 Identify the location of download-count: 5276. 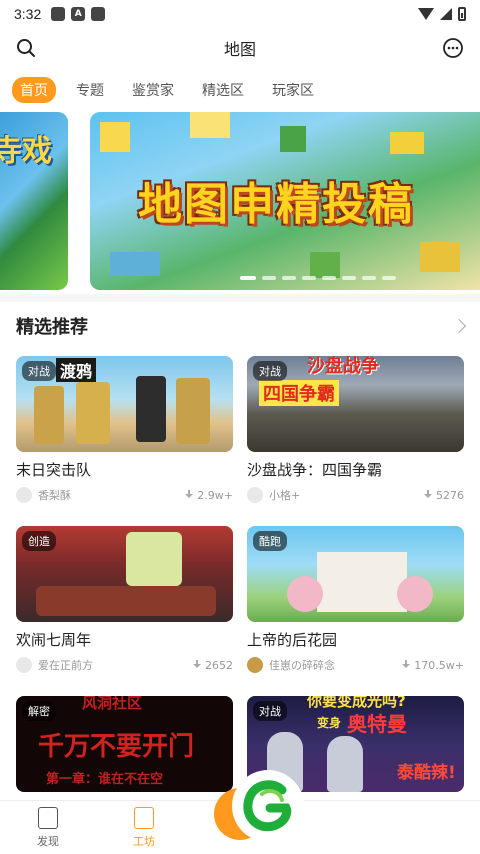
(443, 495).